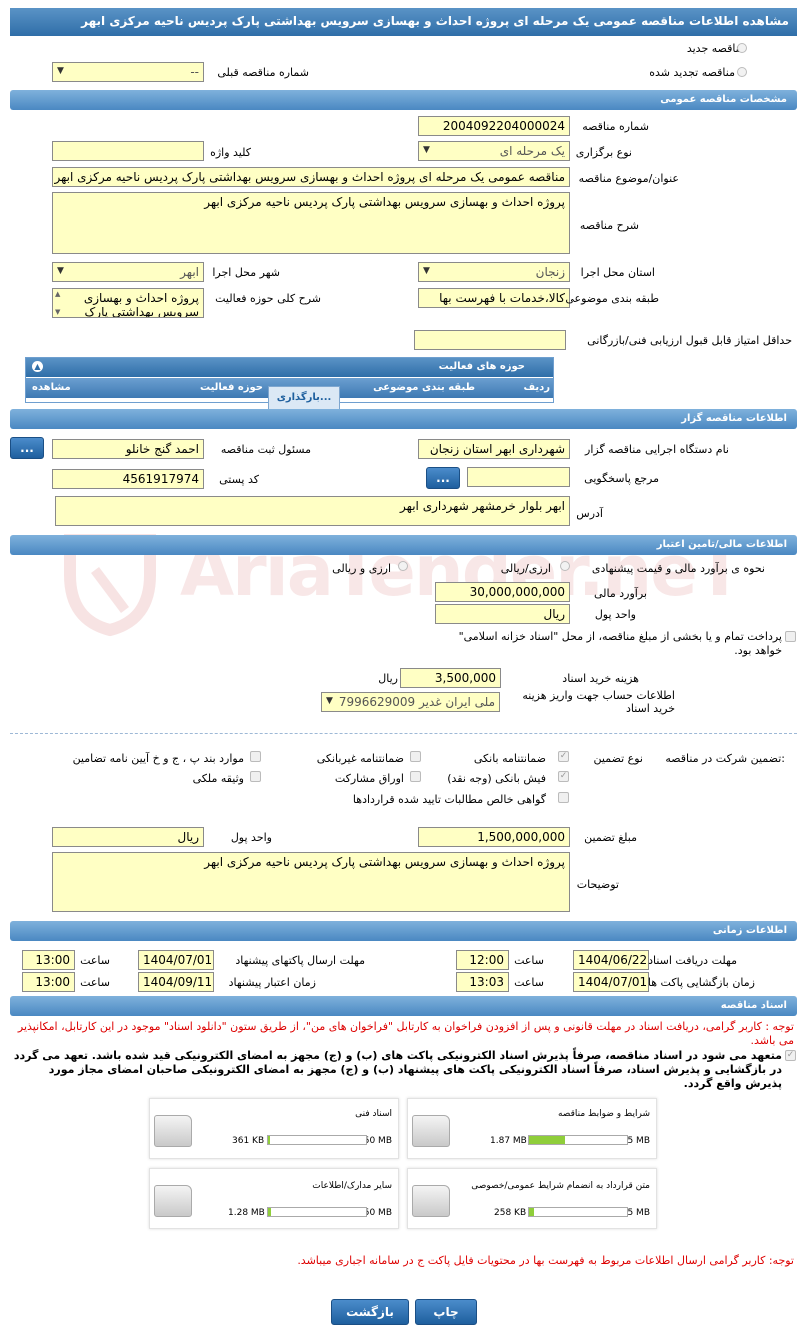 This screenshot has height=1330, width=797. Describe the element at coordinates (403, 545) in the screenshot. I see `finance-section-header: اطلاعات مالی/تامین اعتبار` at that location.